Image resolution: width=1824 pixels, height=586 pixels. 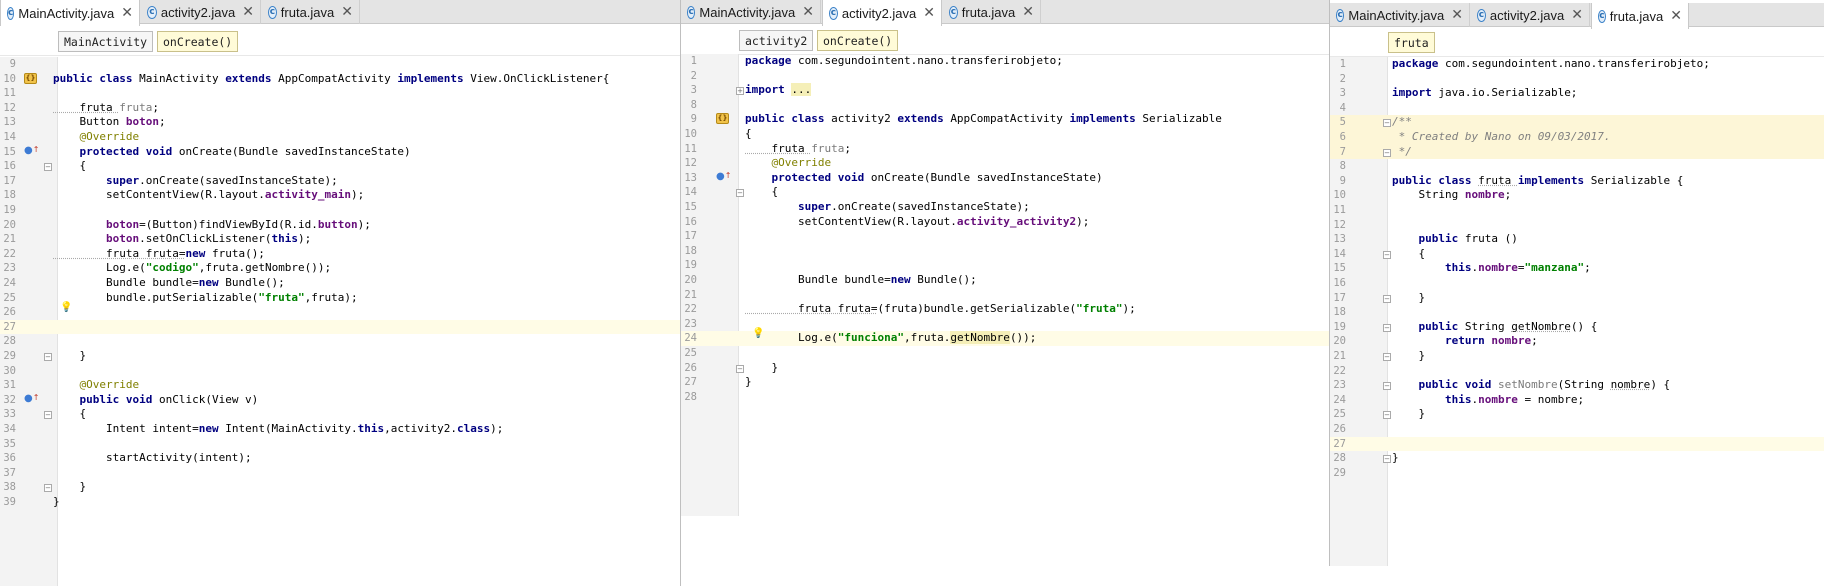 What do you see at coordinates (1577, 122) in the screenshot?
I see `code-line: 5 −/**` at bounding box center [1577, 122].